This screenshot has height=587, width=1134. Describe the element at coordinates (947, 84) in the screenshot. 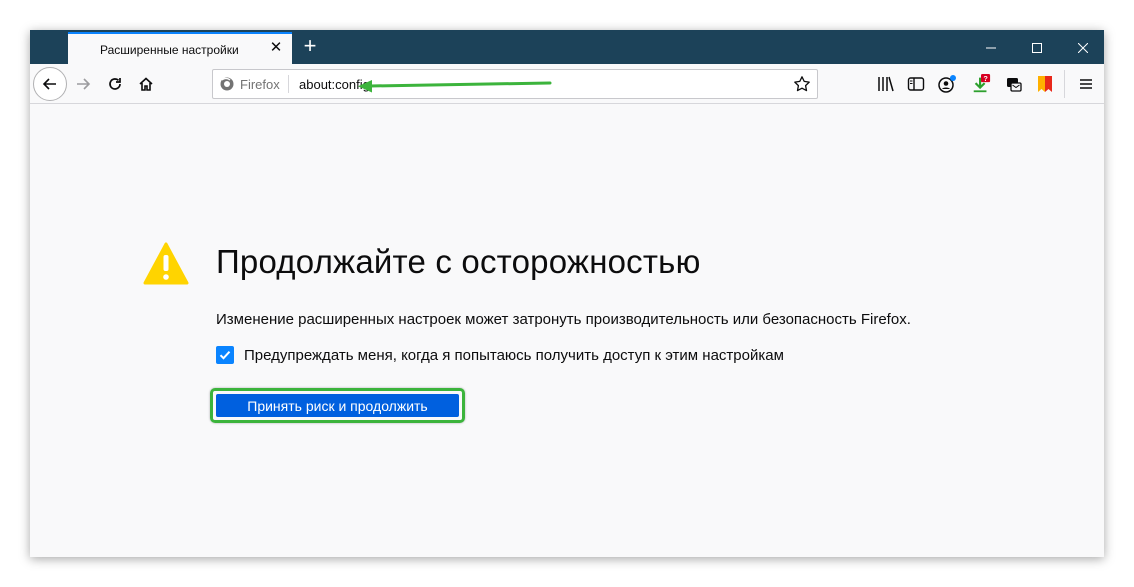

I see `account-icon` at that location.